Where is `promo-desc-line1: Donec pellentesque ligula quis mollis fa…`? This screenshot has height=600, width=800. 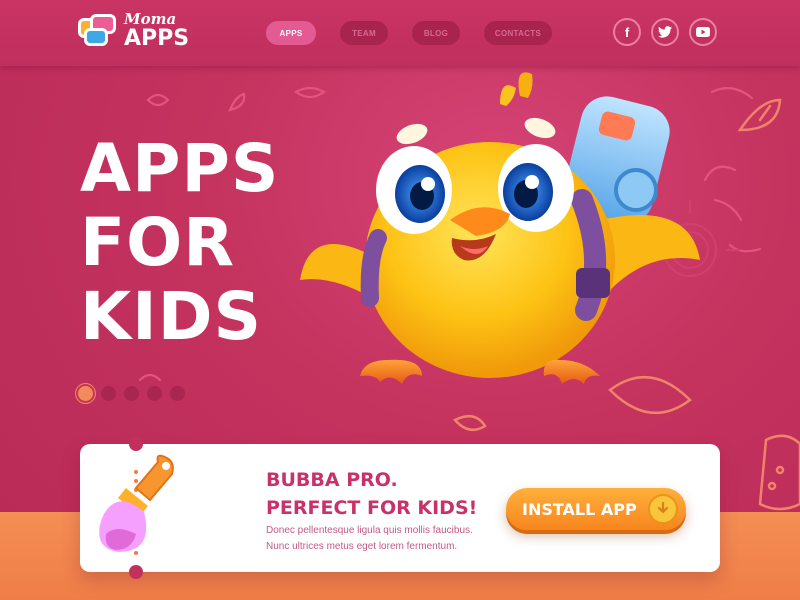
promo-desc-line1: Donec pellentesque ligula quis mollis fa… is located at coordinates (369, 530).